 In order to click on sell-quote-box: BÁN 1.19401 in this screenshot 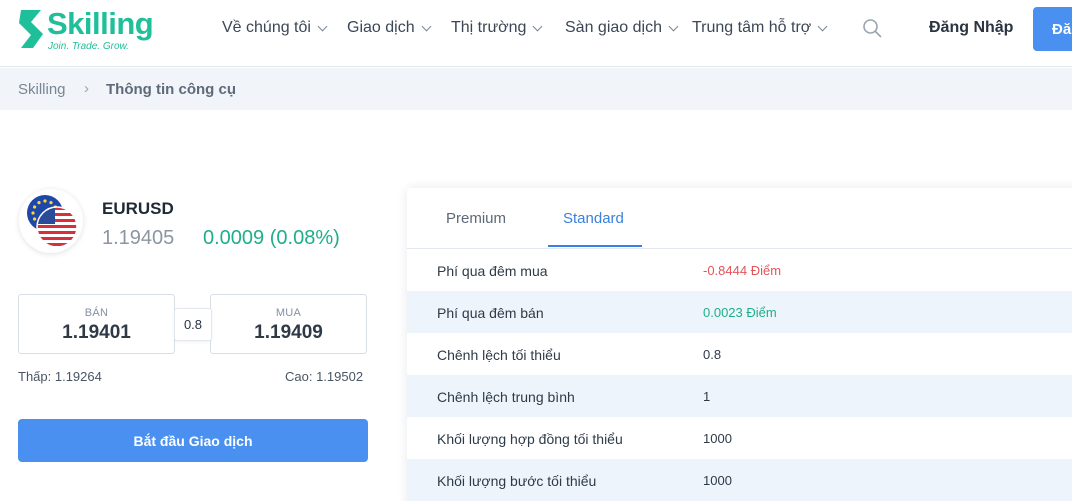, I will do `click(96, 324)`.